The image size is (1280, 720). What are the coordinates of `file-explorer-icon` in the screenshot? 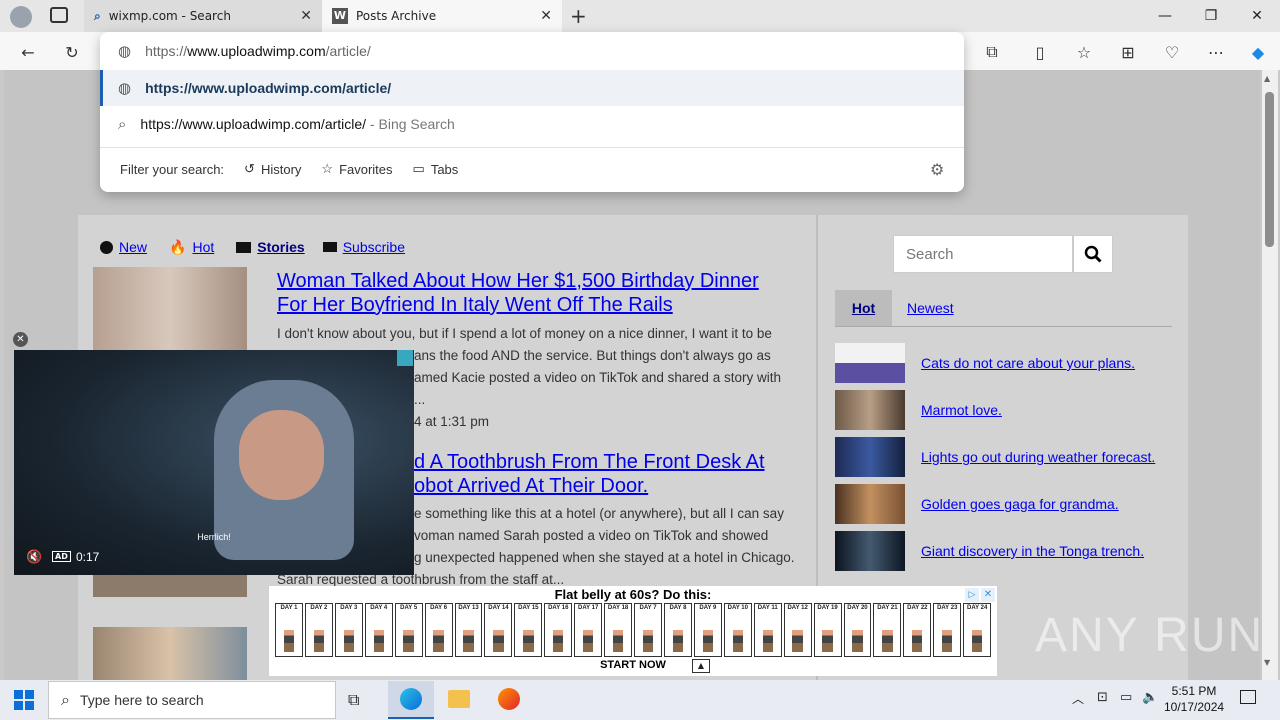 It's located at (459, 699).